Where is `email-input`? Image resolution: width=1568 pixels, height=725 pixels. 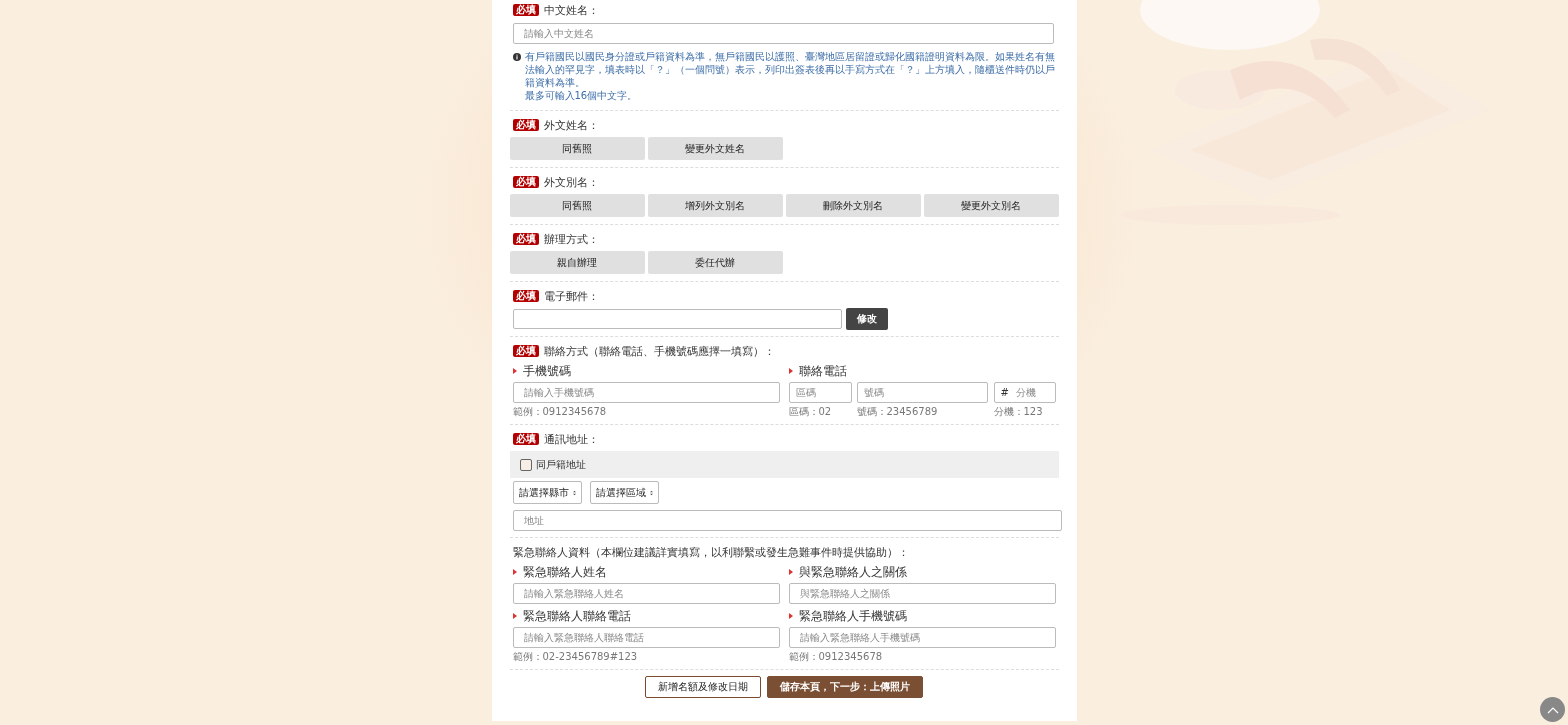 email-input is located at coordinates (677, 319).